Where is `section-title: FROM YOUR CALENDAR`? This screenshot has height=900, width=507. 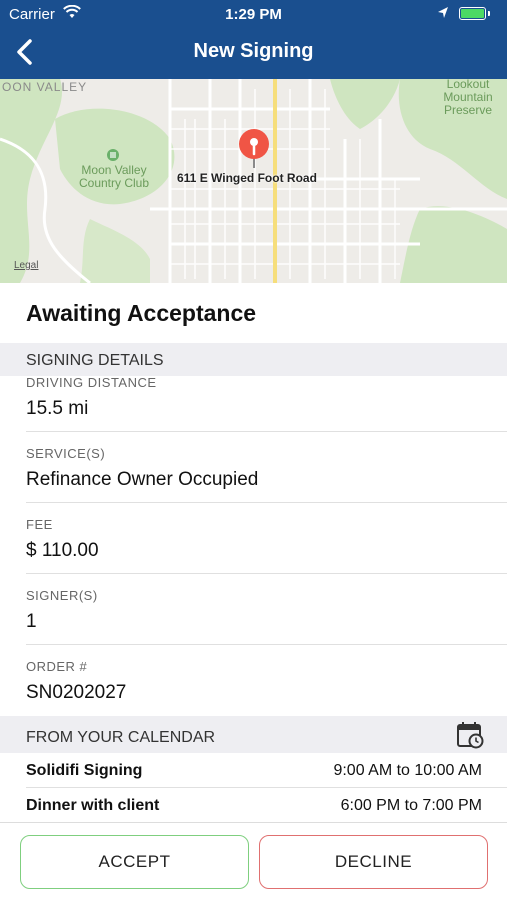
section-title: FROM YOUR CALENDAR is located at coordinates (121, 737).